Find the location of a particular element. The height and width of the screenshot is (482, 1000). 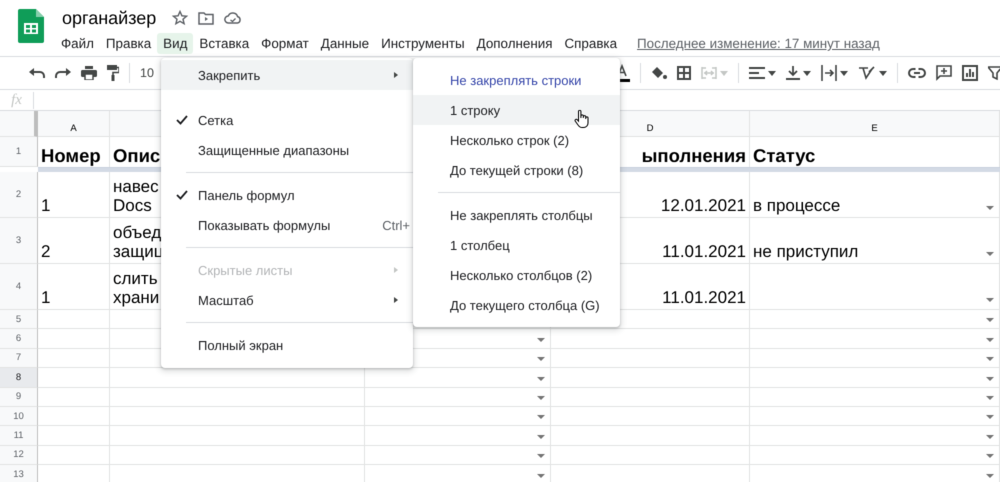

formula-label: fx is located at coordinates (16, 100).